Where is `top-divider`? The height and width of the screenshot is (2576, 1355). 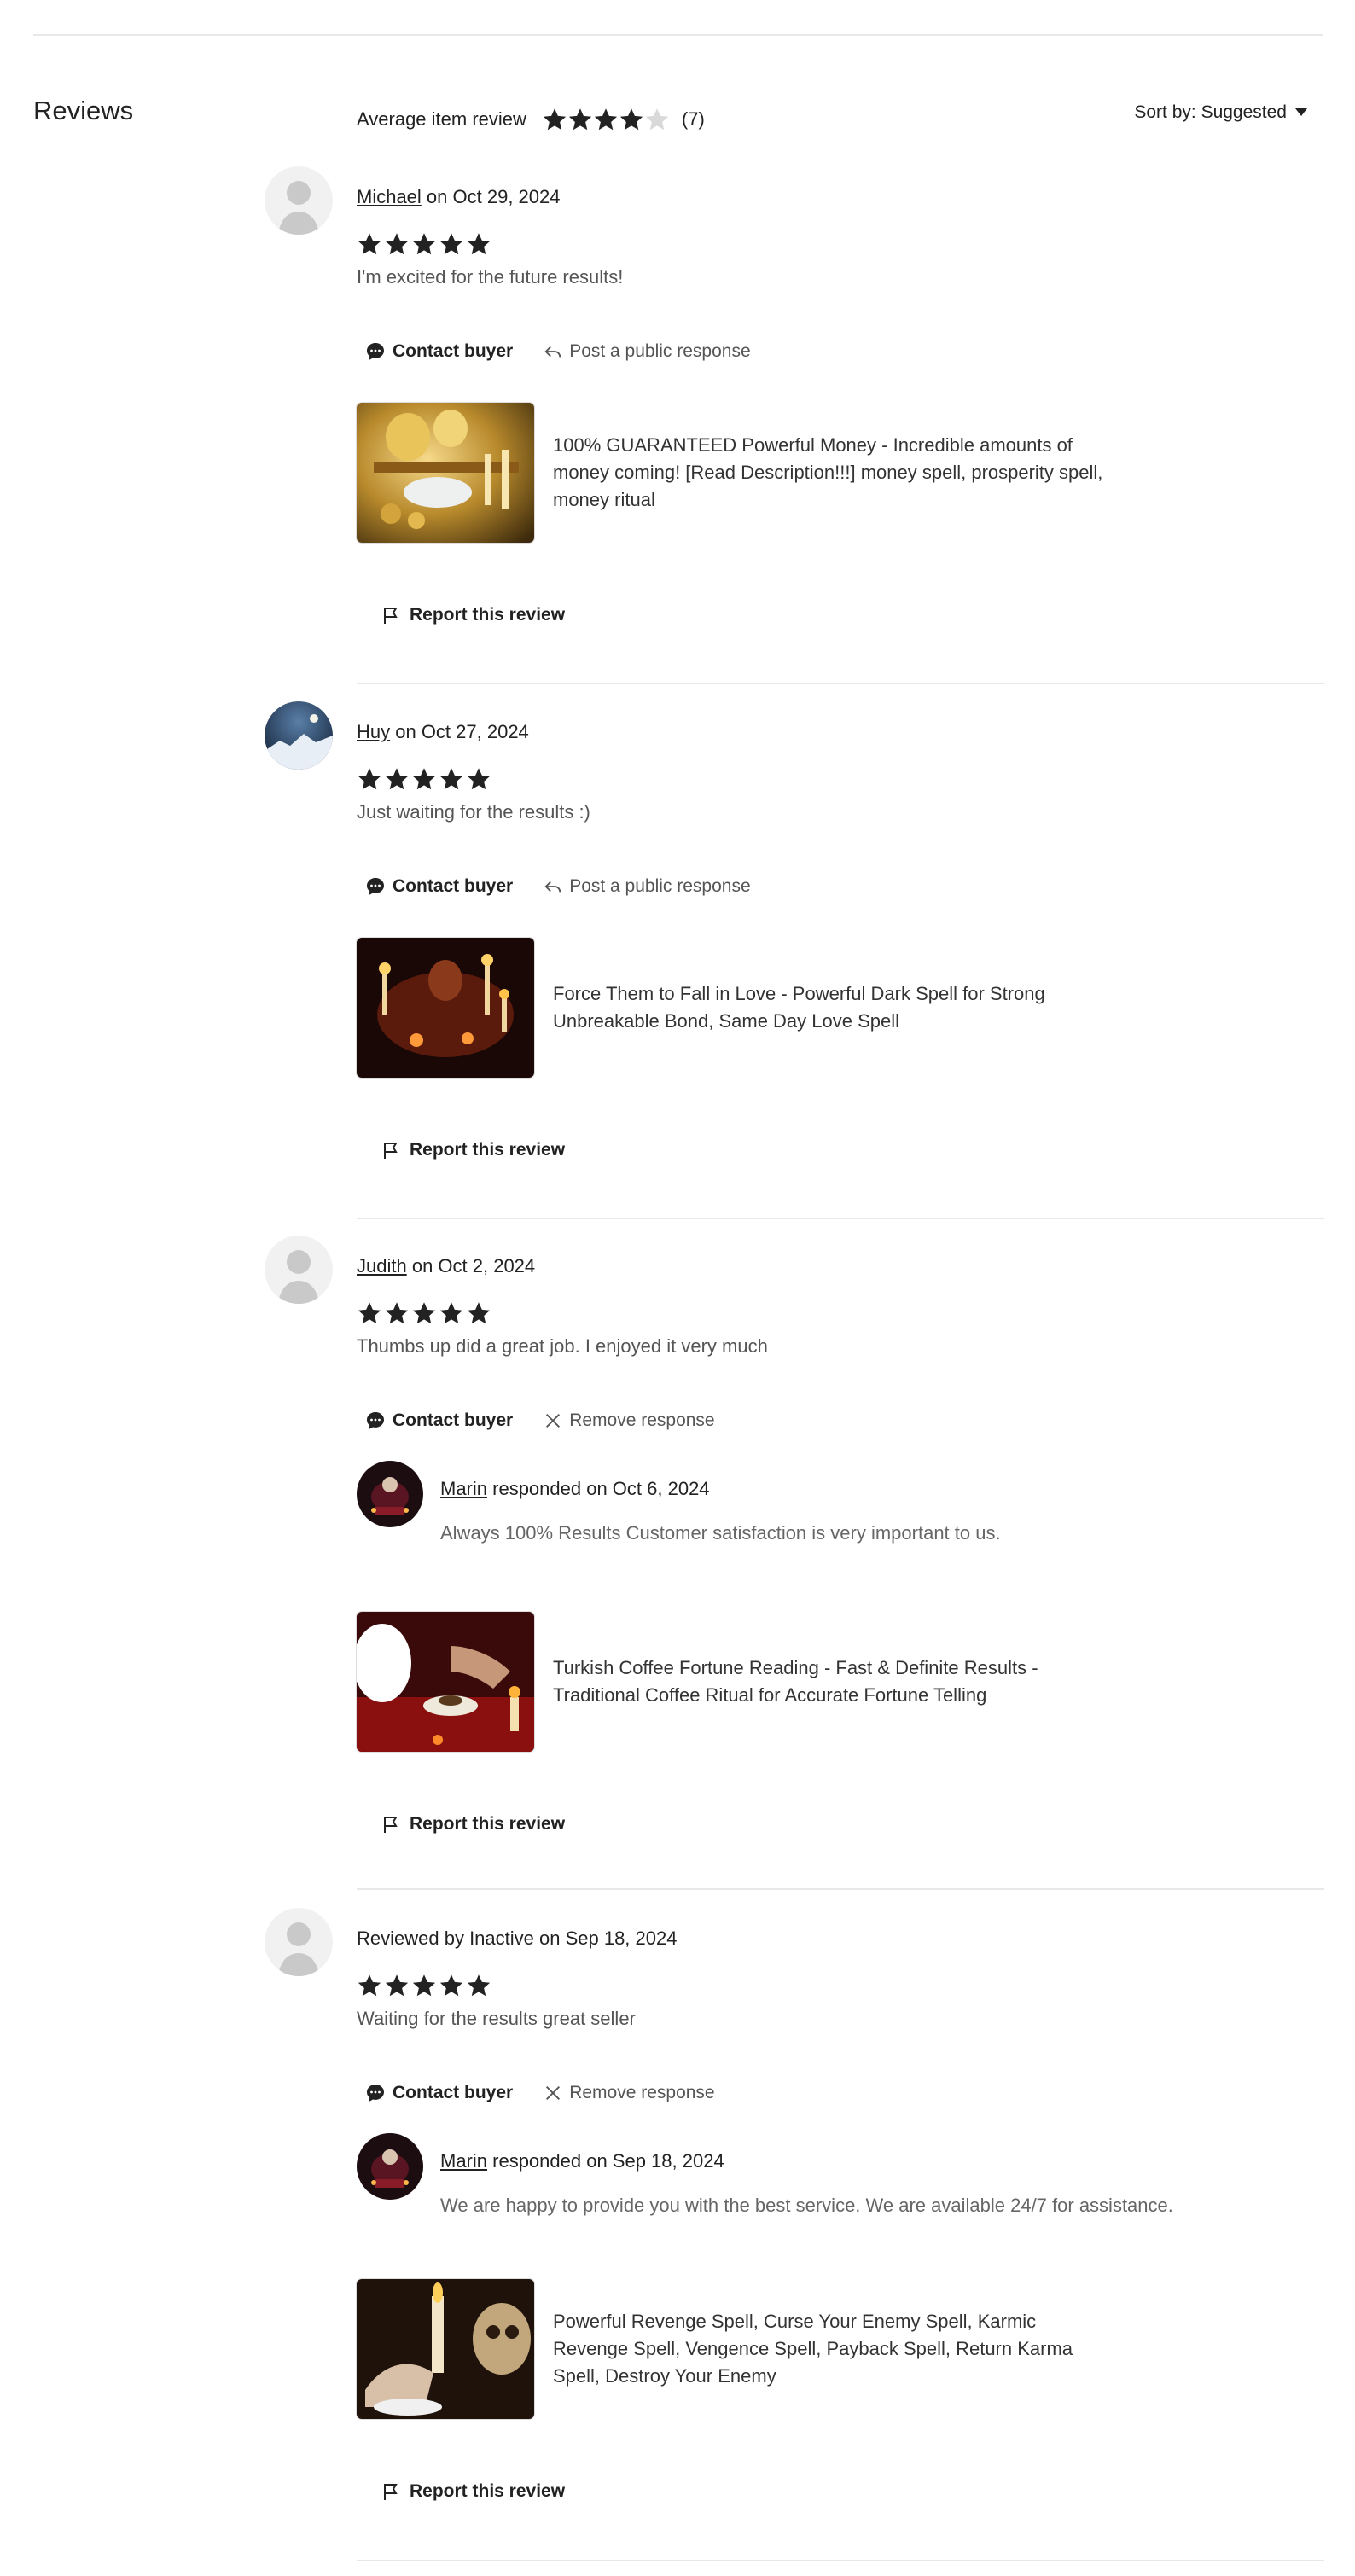
top-divider is located at coordinates (678, 35).